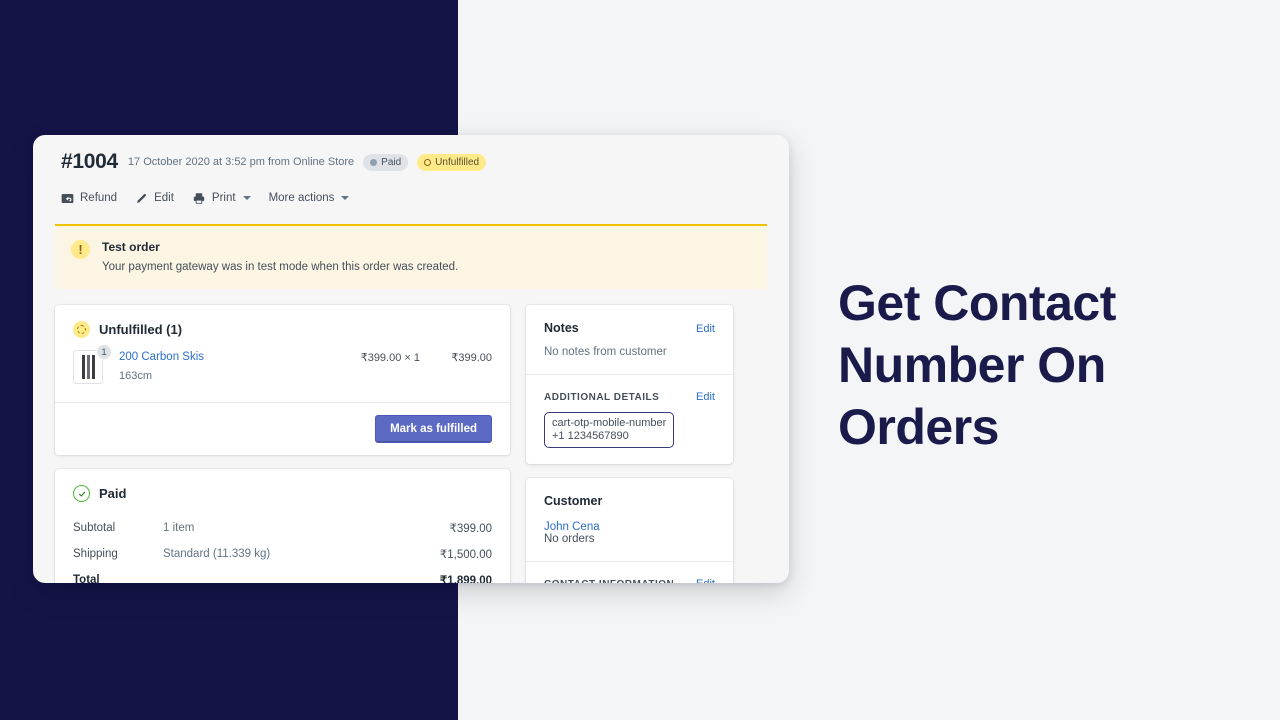  I want to click on contact-information-edit-link: Edit, so click(705, 580).